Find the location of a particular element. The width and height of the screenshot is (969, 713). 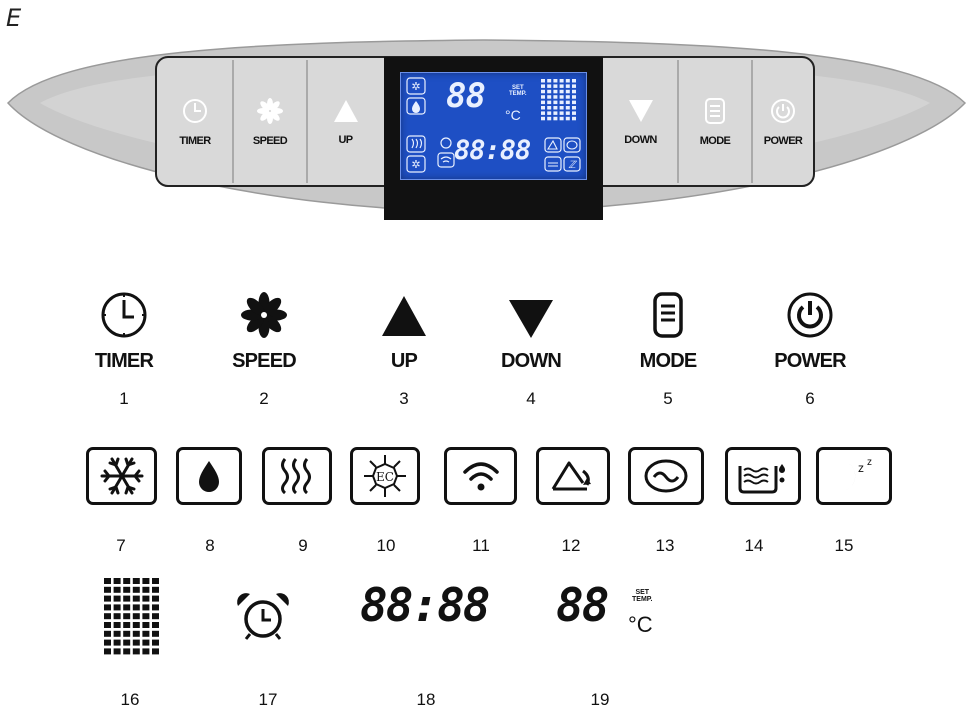

alarm-clock-icon is located at coordinates (263, 616).